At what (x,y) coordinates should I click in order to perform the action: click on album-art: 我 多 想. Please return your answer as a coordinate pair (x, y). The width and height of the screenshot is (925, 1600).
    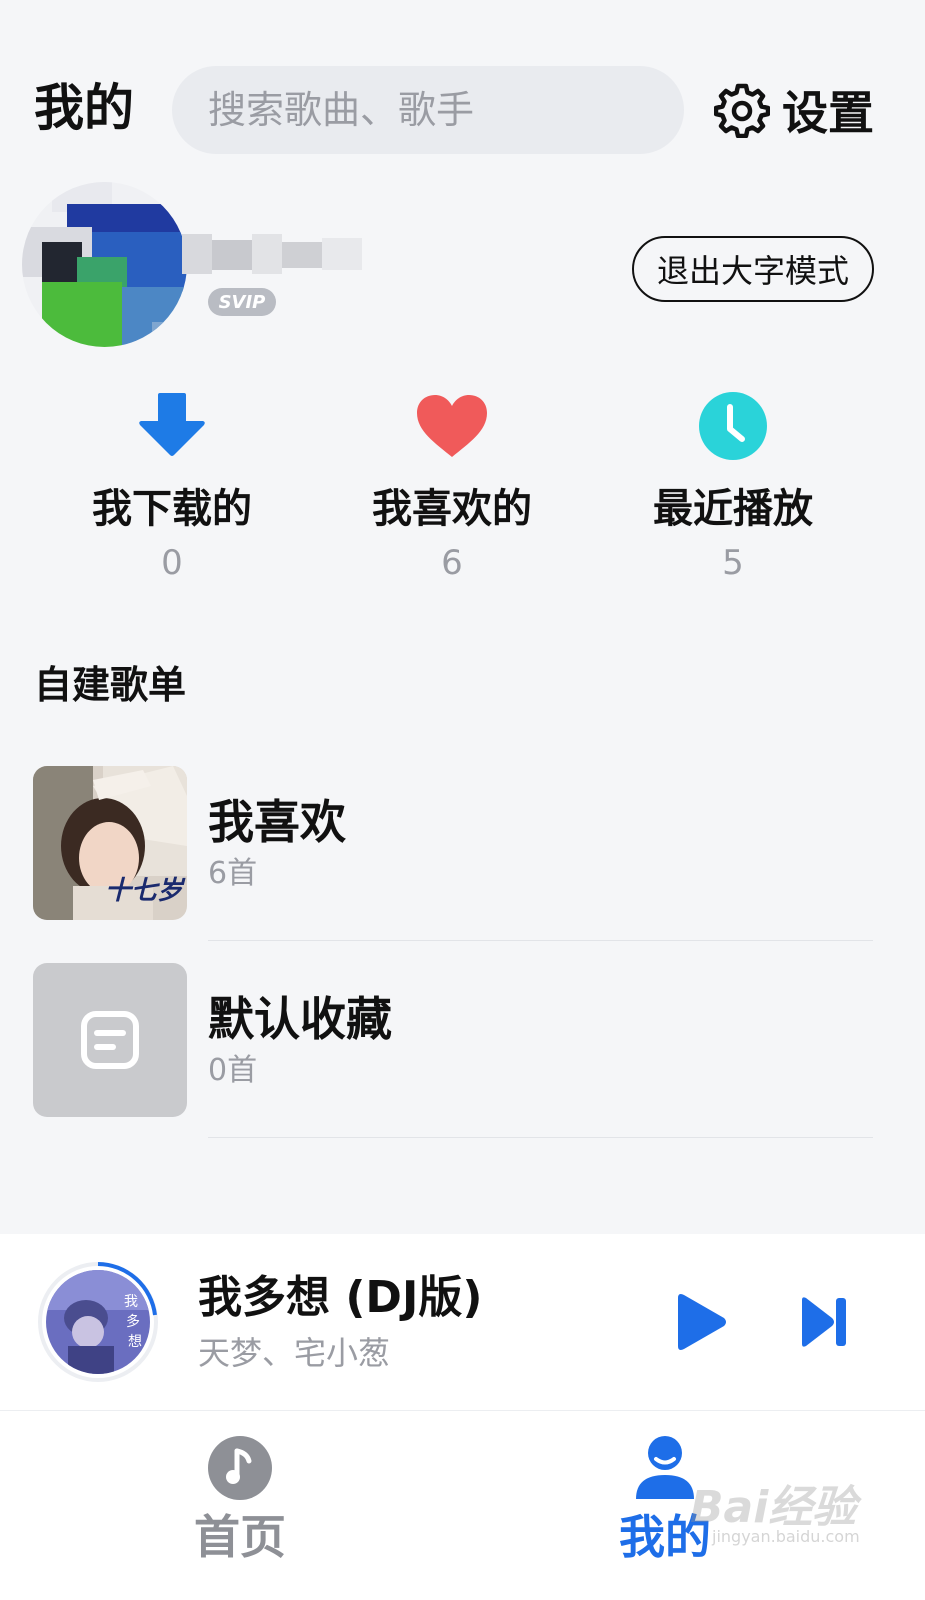
    Looking at the image, I should click on (98, 1322).